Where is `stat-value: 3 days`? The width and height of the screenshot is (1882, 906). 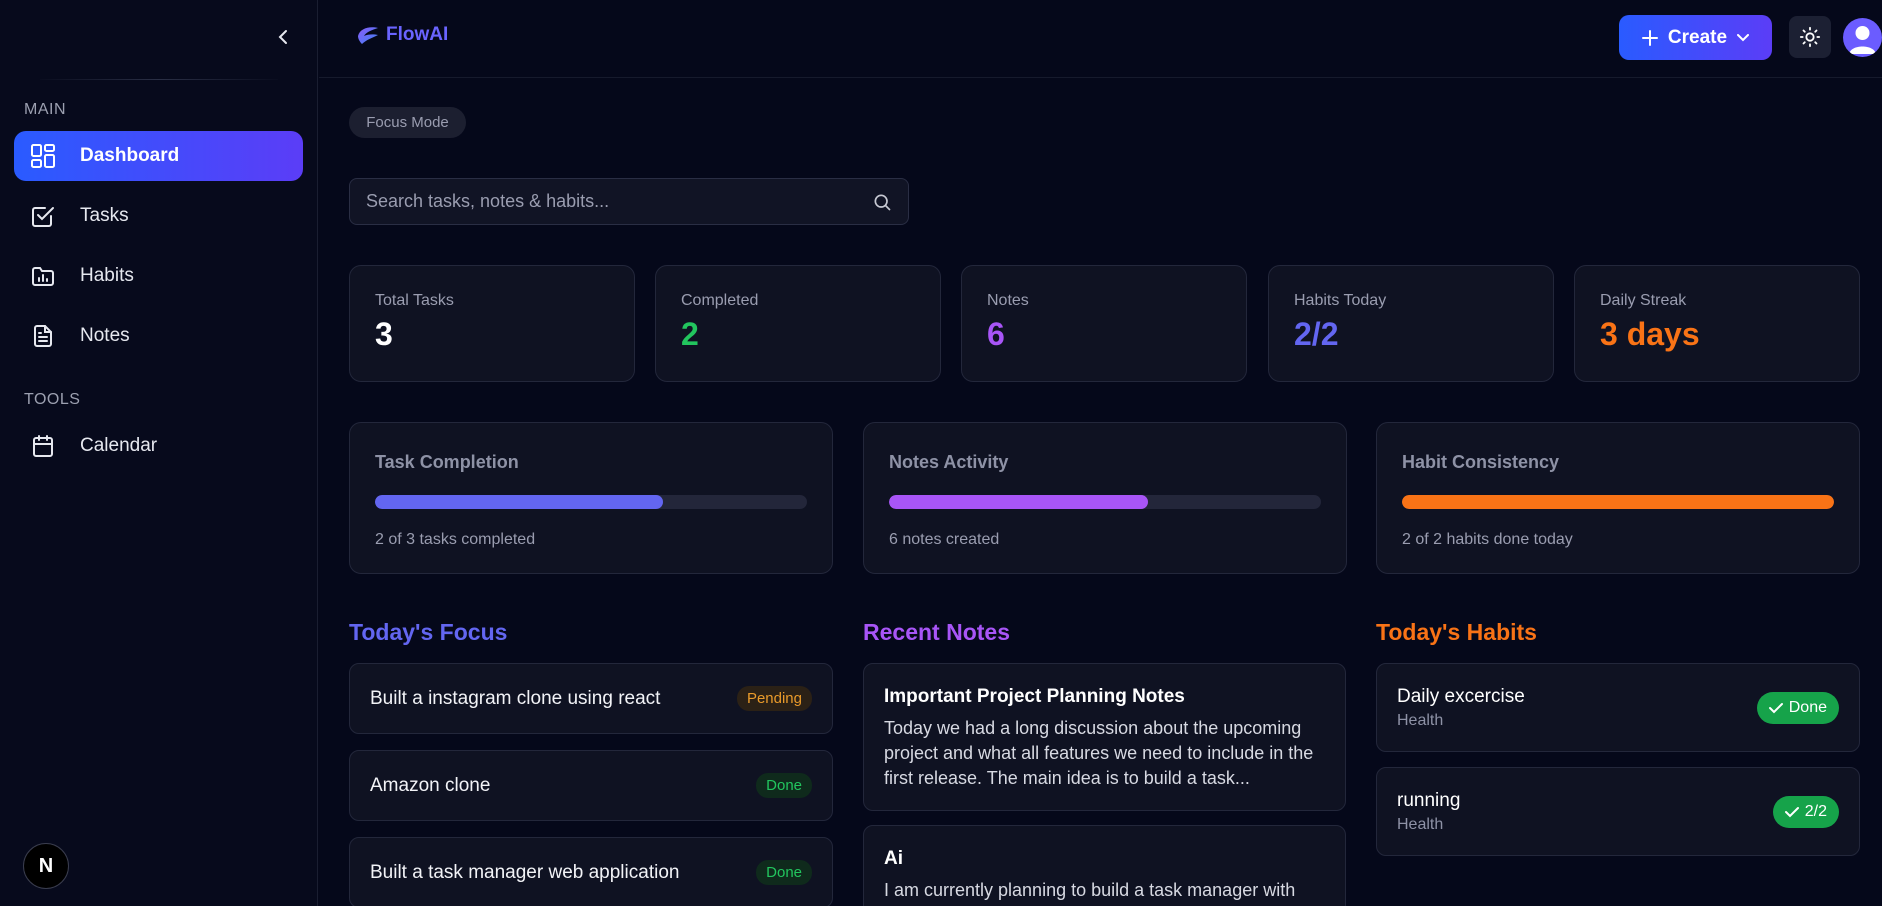
stat-value: 3 days is located at coordinates (1650, 334).